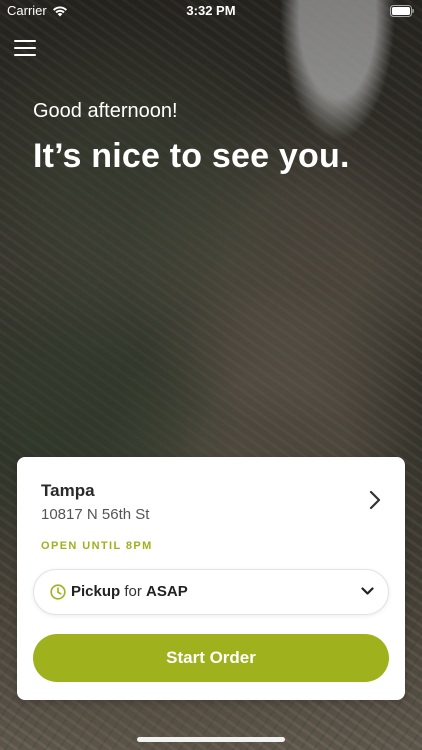  What do you see at coordinates (211, 592) in the screenshot?
I see `order-type-dropdown: Pickup for ASAP` at bounding box center [211, 592].